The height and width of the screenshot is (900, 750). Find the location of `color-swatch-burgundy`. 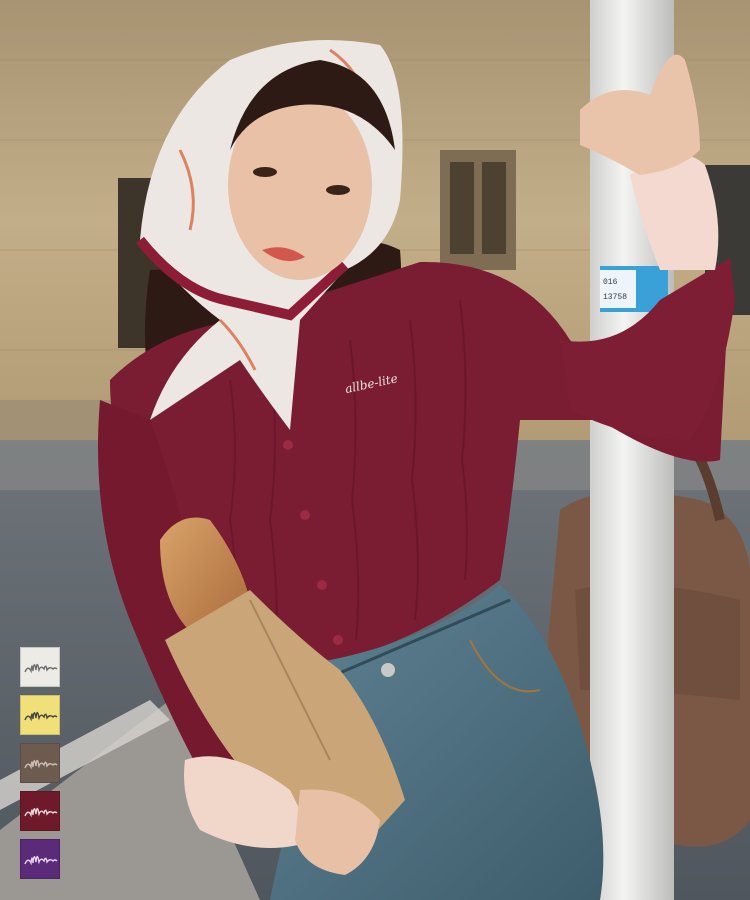

color-swatch-burgundy is located at coordinates (40, 811).